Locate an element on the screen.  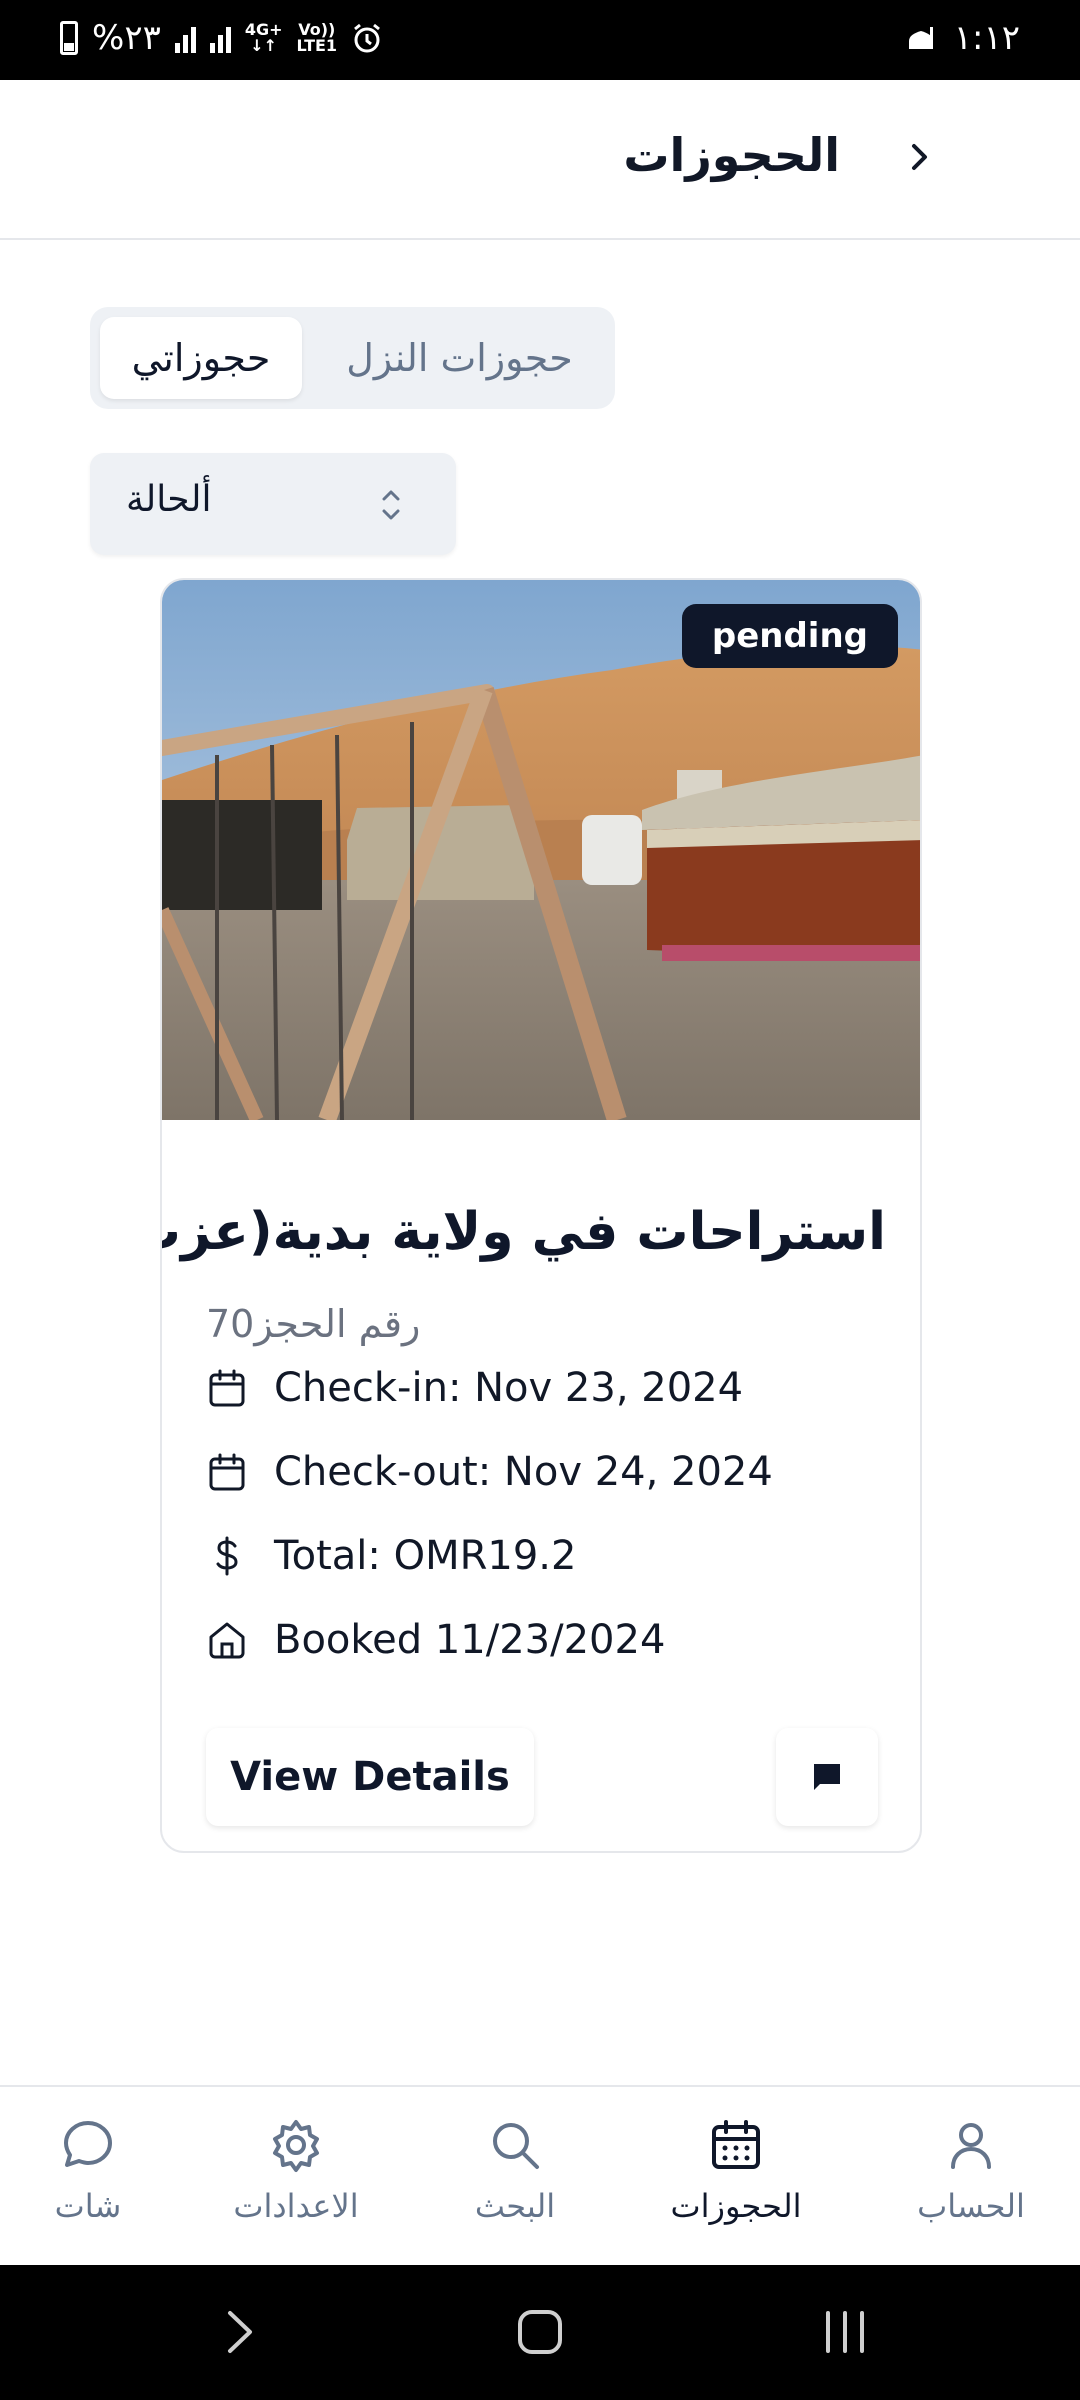
nav-account-label: الحساب is located at coordinates (971, 2206).